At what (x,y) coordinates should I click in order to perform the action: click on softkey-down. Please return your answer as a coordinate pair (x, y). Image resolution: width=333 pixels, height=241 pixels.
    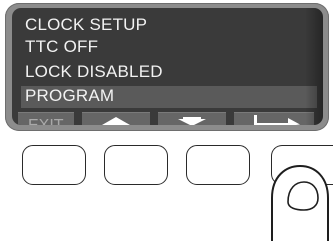
    Looking at the image, I should click on (192, 118).